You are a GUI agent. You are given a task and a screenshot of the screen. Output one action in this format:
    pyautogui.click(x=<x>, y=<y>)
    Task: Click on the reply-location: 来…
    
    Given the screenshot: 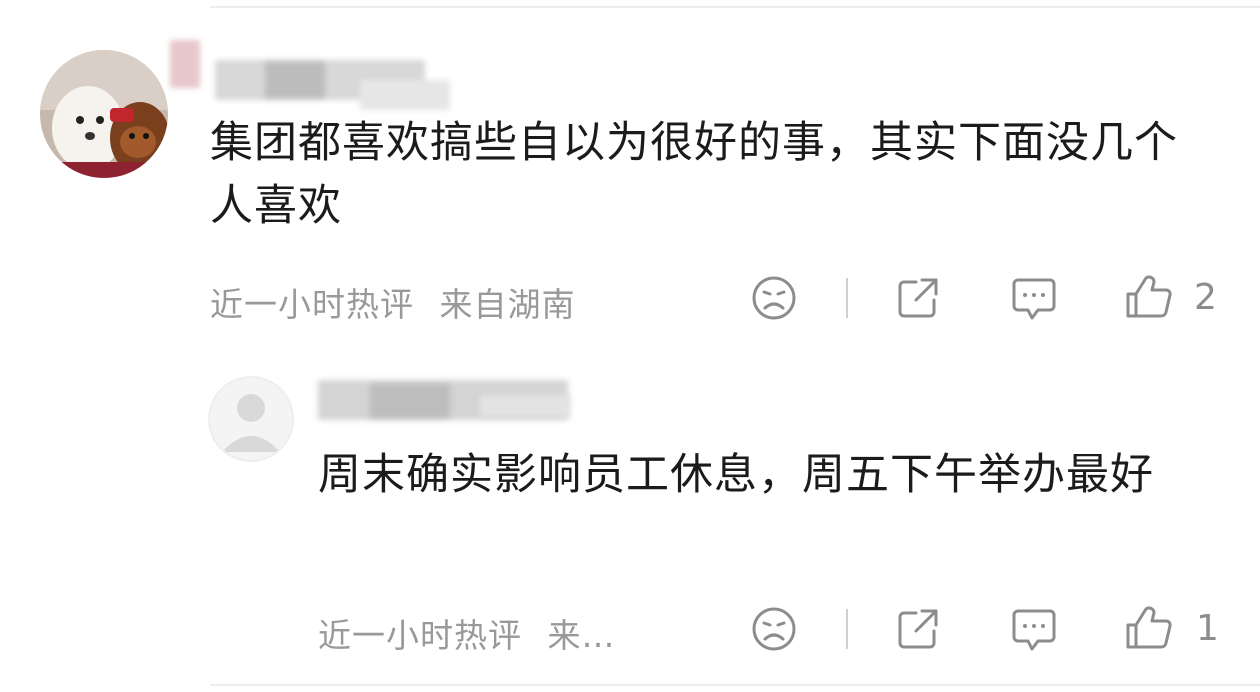 What is the action you would take?
    pyautogui.click(x=581, y=635)
    